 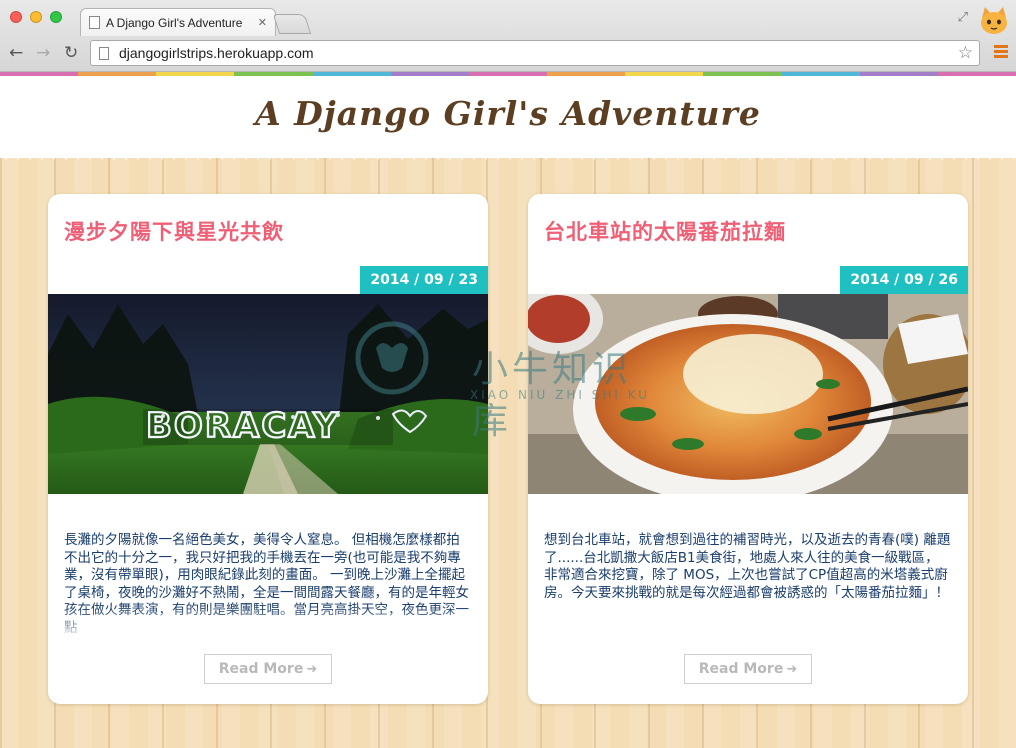 I want to click on minimize-window-button, so click(x=36, y=17).